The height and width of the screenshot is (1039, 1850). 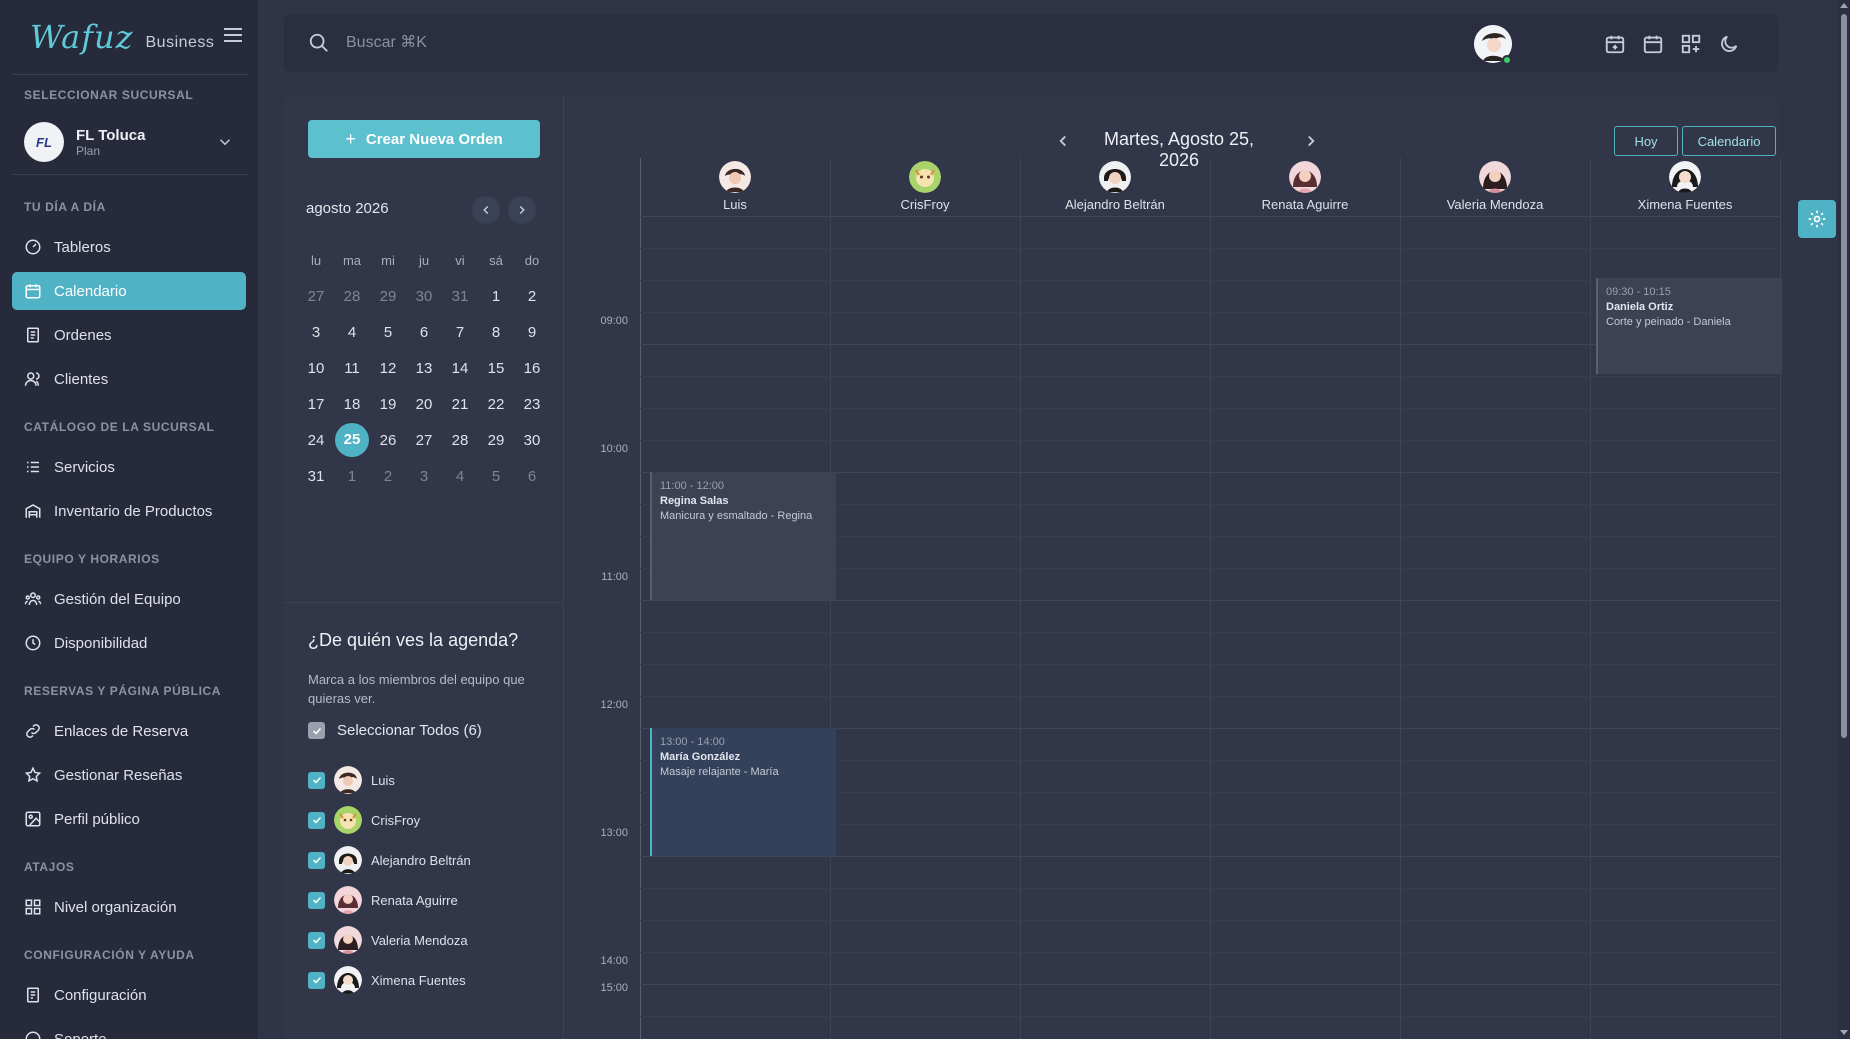 What do you see at coordinates (389, 860) in the screenshot?
I see `member-filter-item: Alejandro Beltrán` at bounding box center [389, 860].